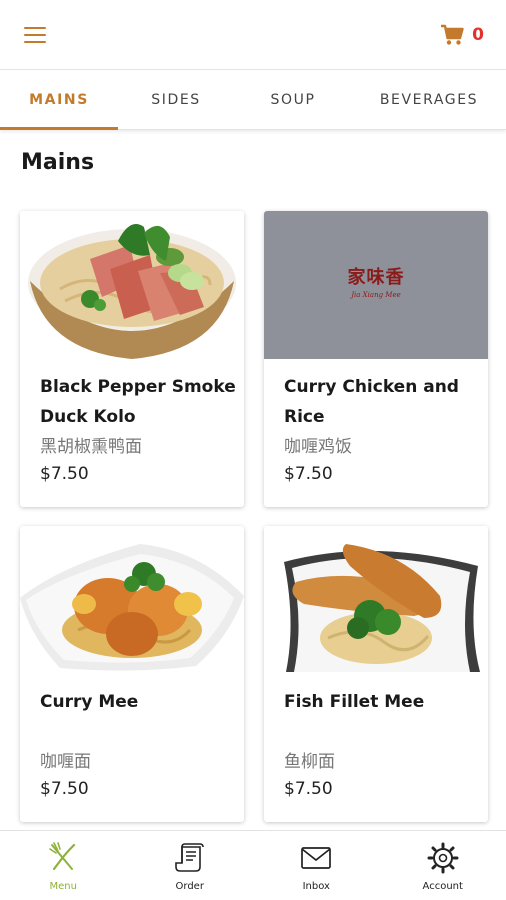 This screenshot has height=900, width=506. I want to click on nav-menu: Menu, so click(63, 865).